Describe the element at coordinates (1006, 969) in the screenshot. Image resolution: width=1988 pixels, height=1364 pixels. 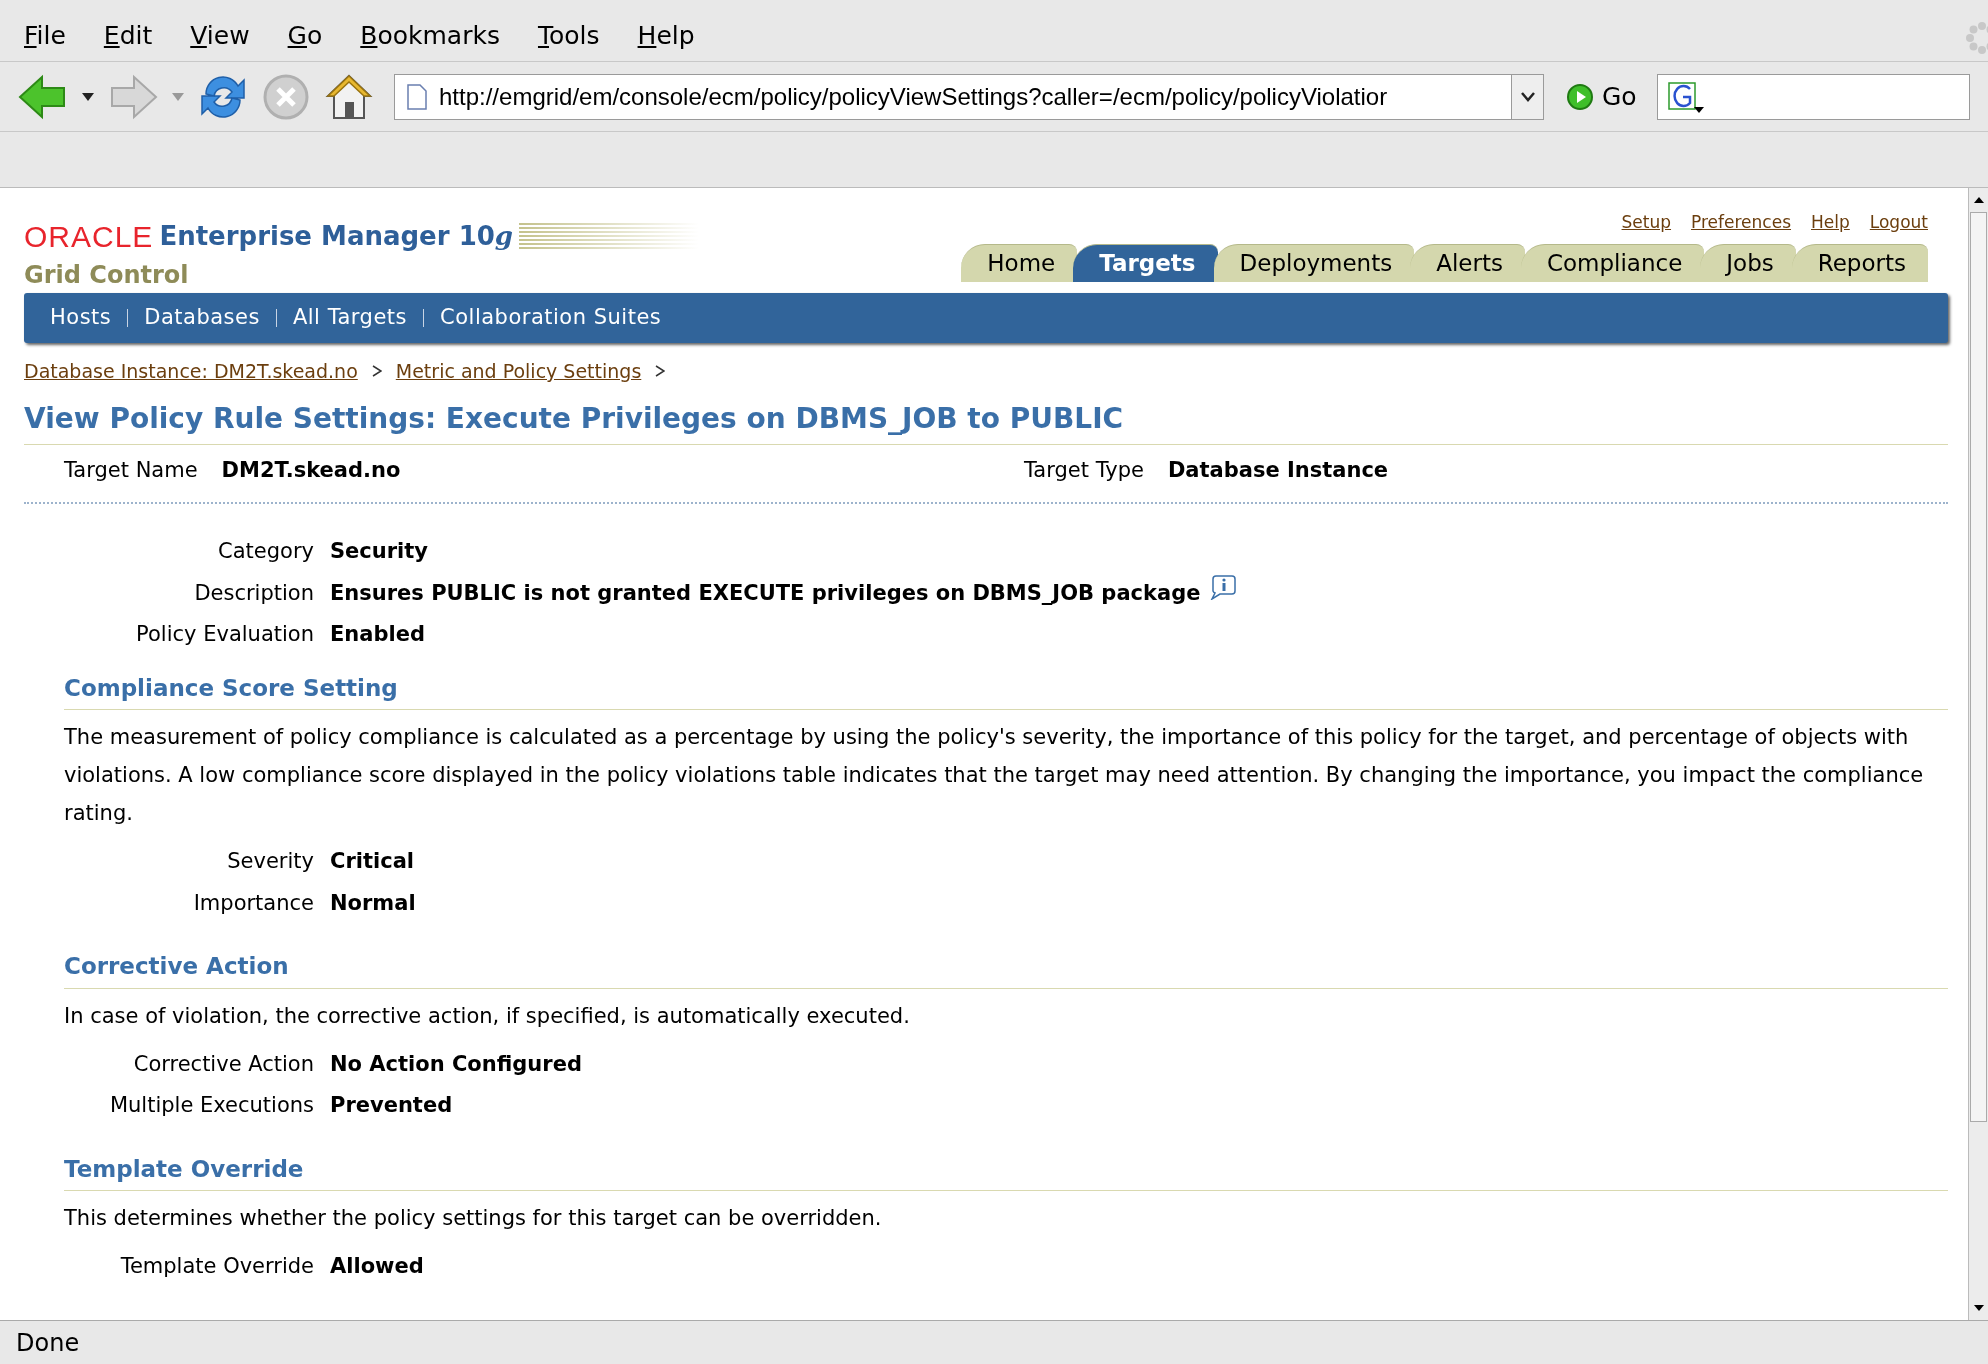
I see `section-heading: Corrective Action` at that location.